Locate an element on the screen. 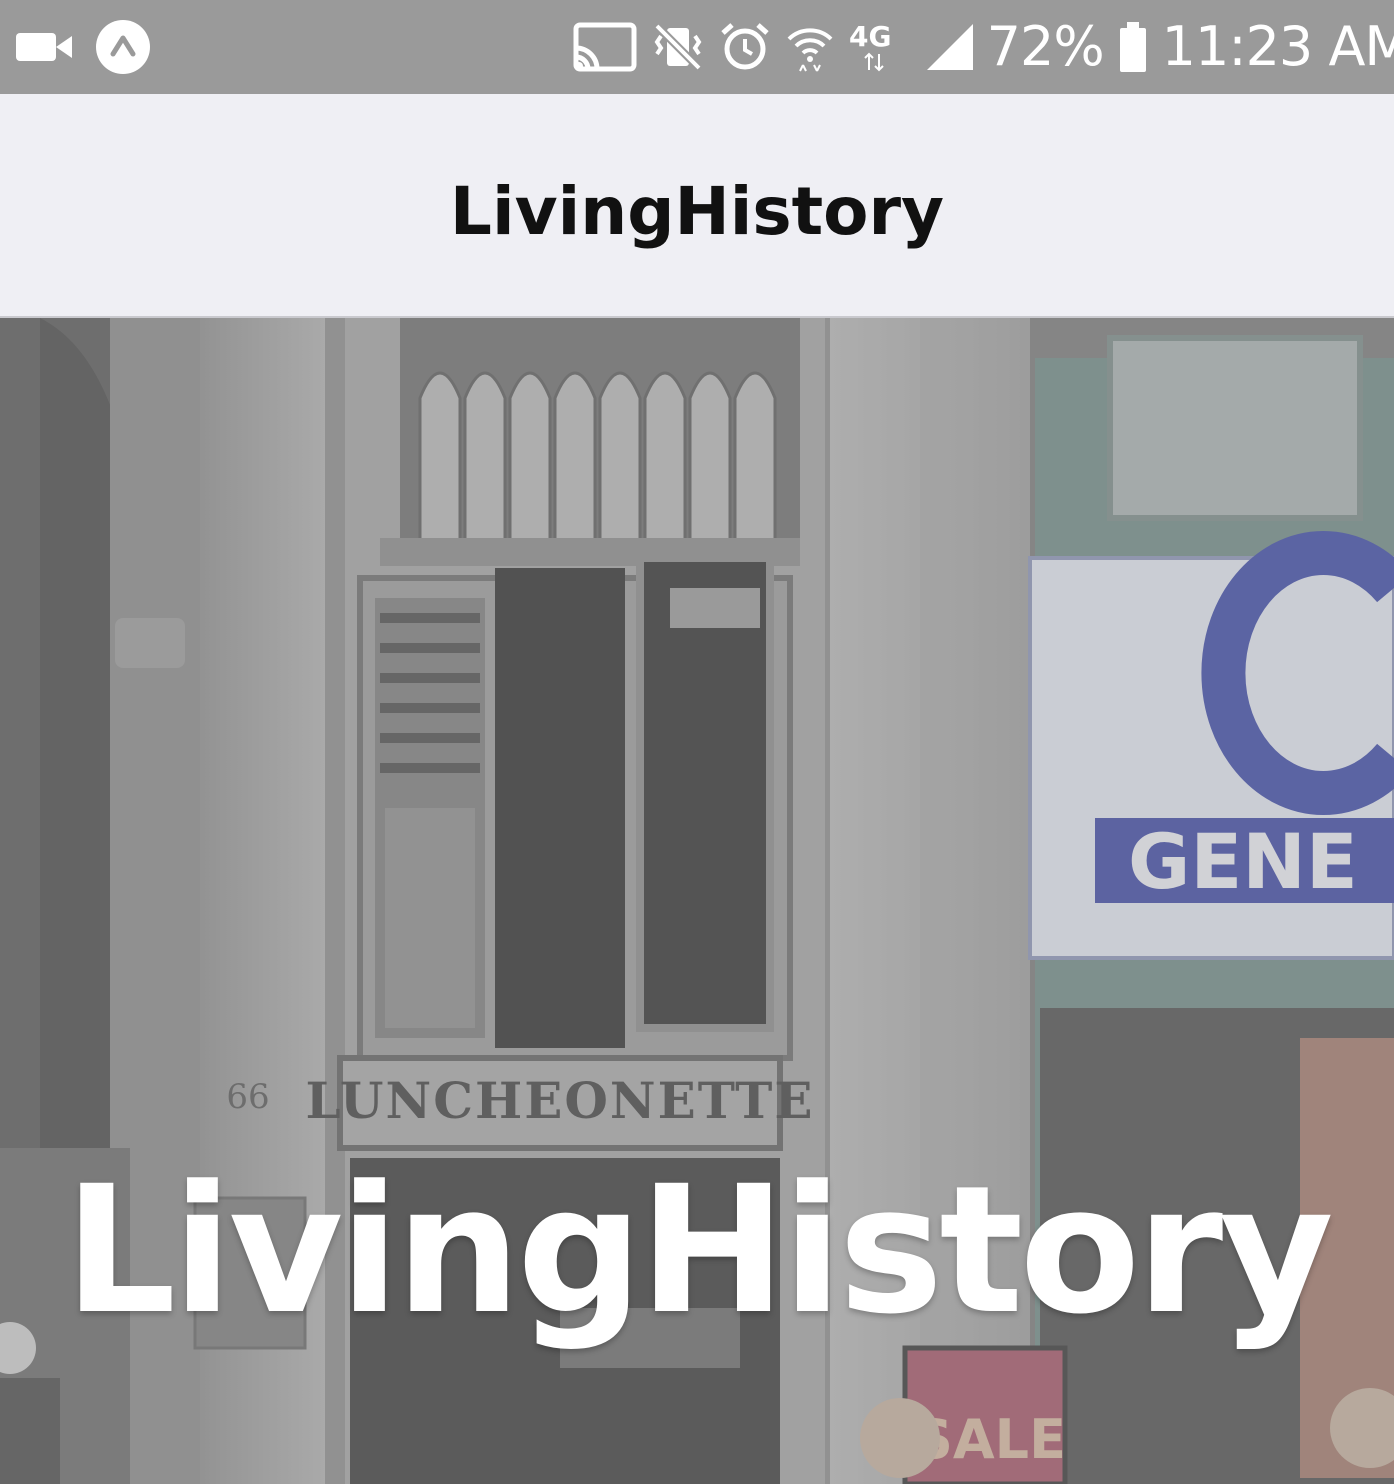  battery-percentage: 72% is located at coordinates (1045, 46).